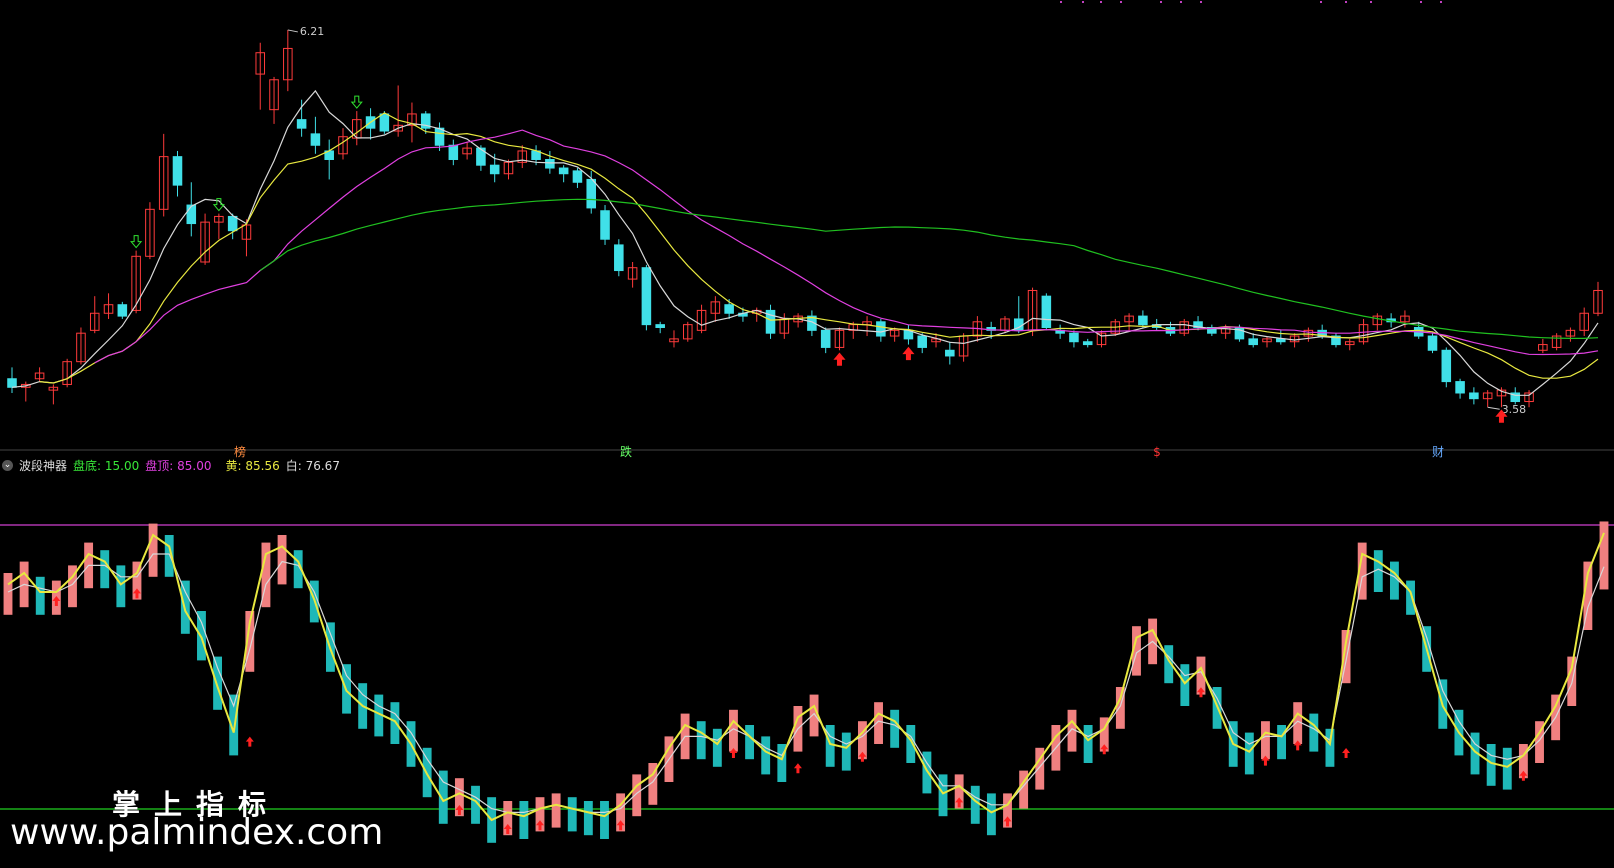 The image size is (1614, 868). What do you see at coordinates (312, 465) in the screenshot?
I see `white-label: 白: 76.67` at bounding box center [312, 465].